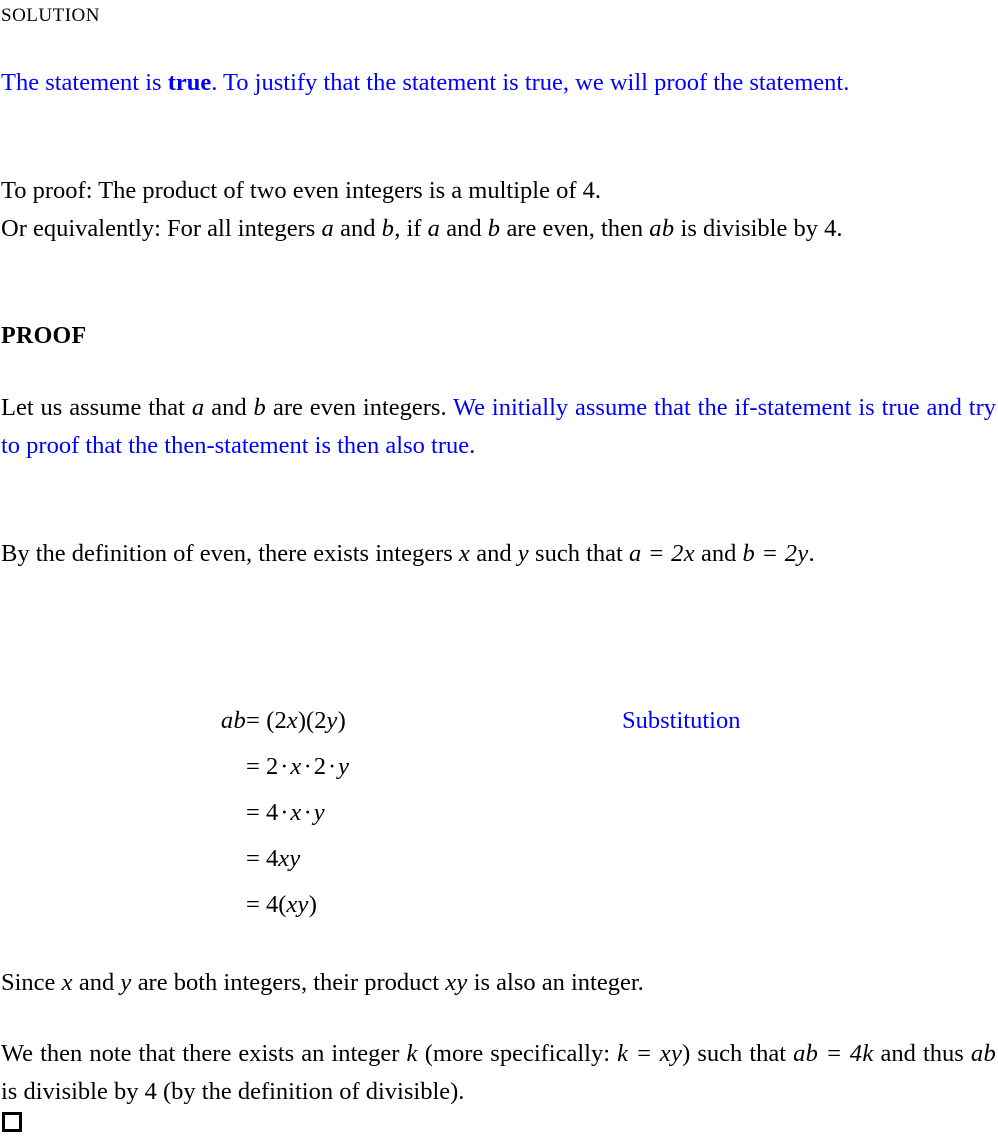  What do you see at coordinates (499, 776) in the screenshot?
I see `equation-row: = 2·x·2·y` at bounding box center [499, 776].